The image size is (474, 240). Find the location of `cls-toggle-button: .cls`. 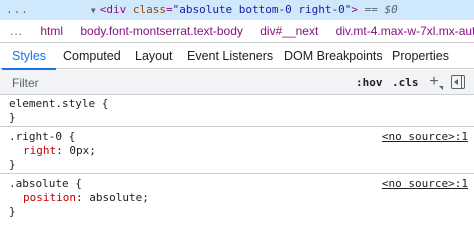

cls-toggle-button: .cls is located at coordinates (405, 82).